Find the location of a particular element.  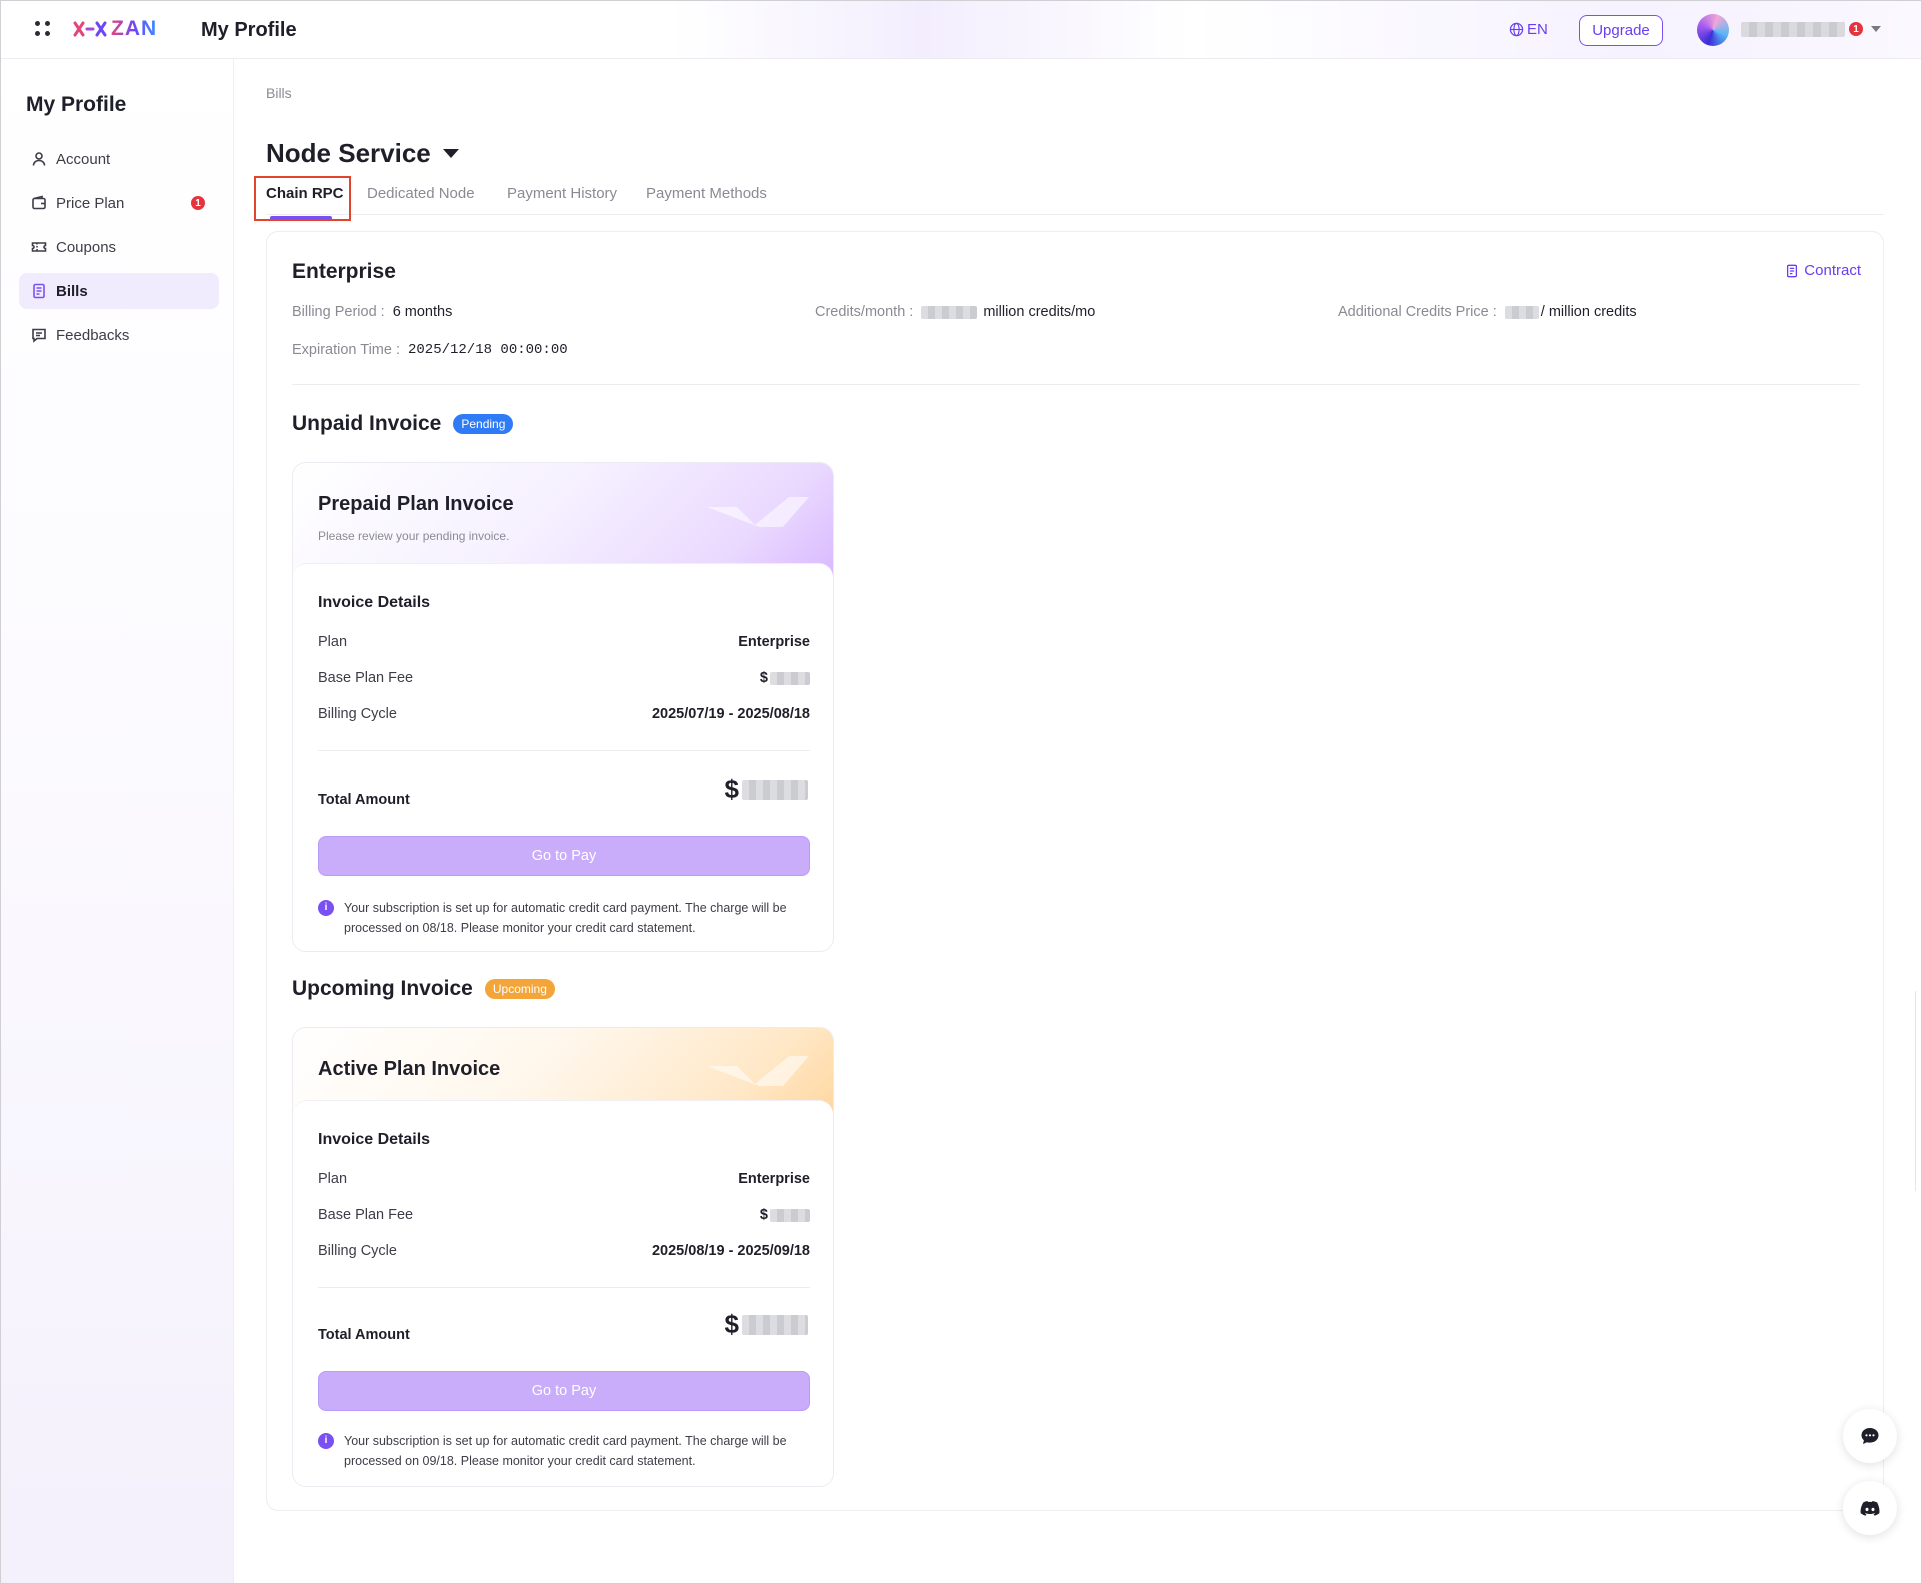

zan-logo: ZAN is located at coordinates (115, 29).